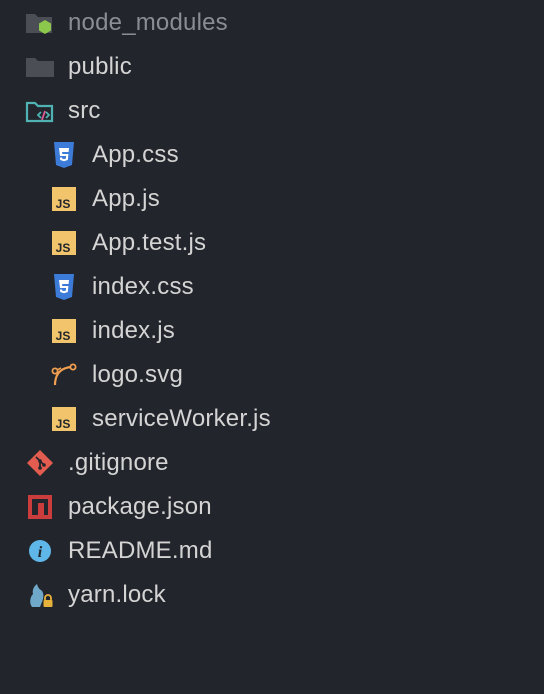  I want to click on tree-item-logo-svg: logo.svg, so click(91, 375).